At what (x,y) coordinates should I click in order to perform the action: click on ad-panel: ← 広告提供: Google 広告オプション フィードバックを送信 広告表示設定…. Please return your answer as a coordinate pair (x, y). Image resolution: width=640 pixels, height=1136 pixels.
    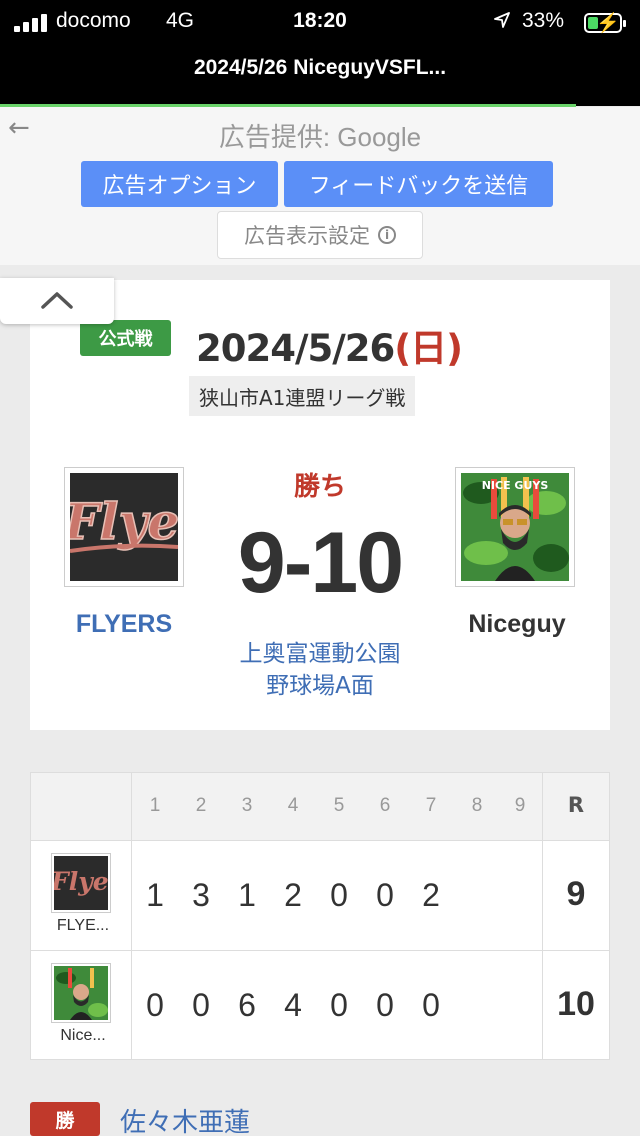
    Looking at the image, I should click on (320, 186).